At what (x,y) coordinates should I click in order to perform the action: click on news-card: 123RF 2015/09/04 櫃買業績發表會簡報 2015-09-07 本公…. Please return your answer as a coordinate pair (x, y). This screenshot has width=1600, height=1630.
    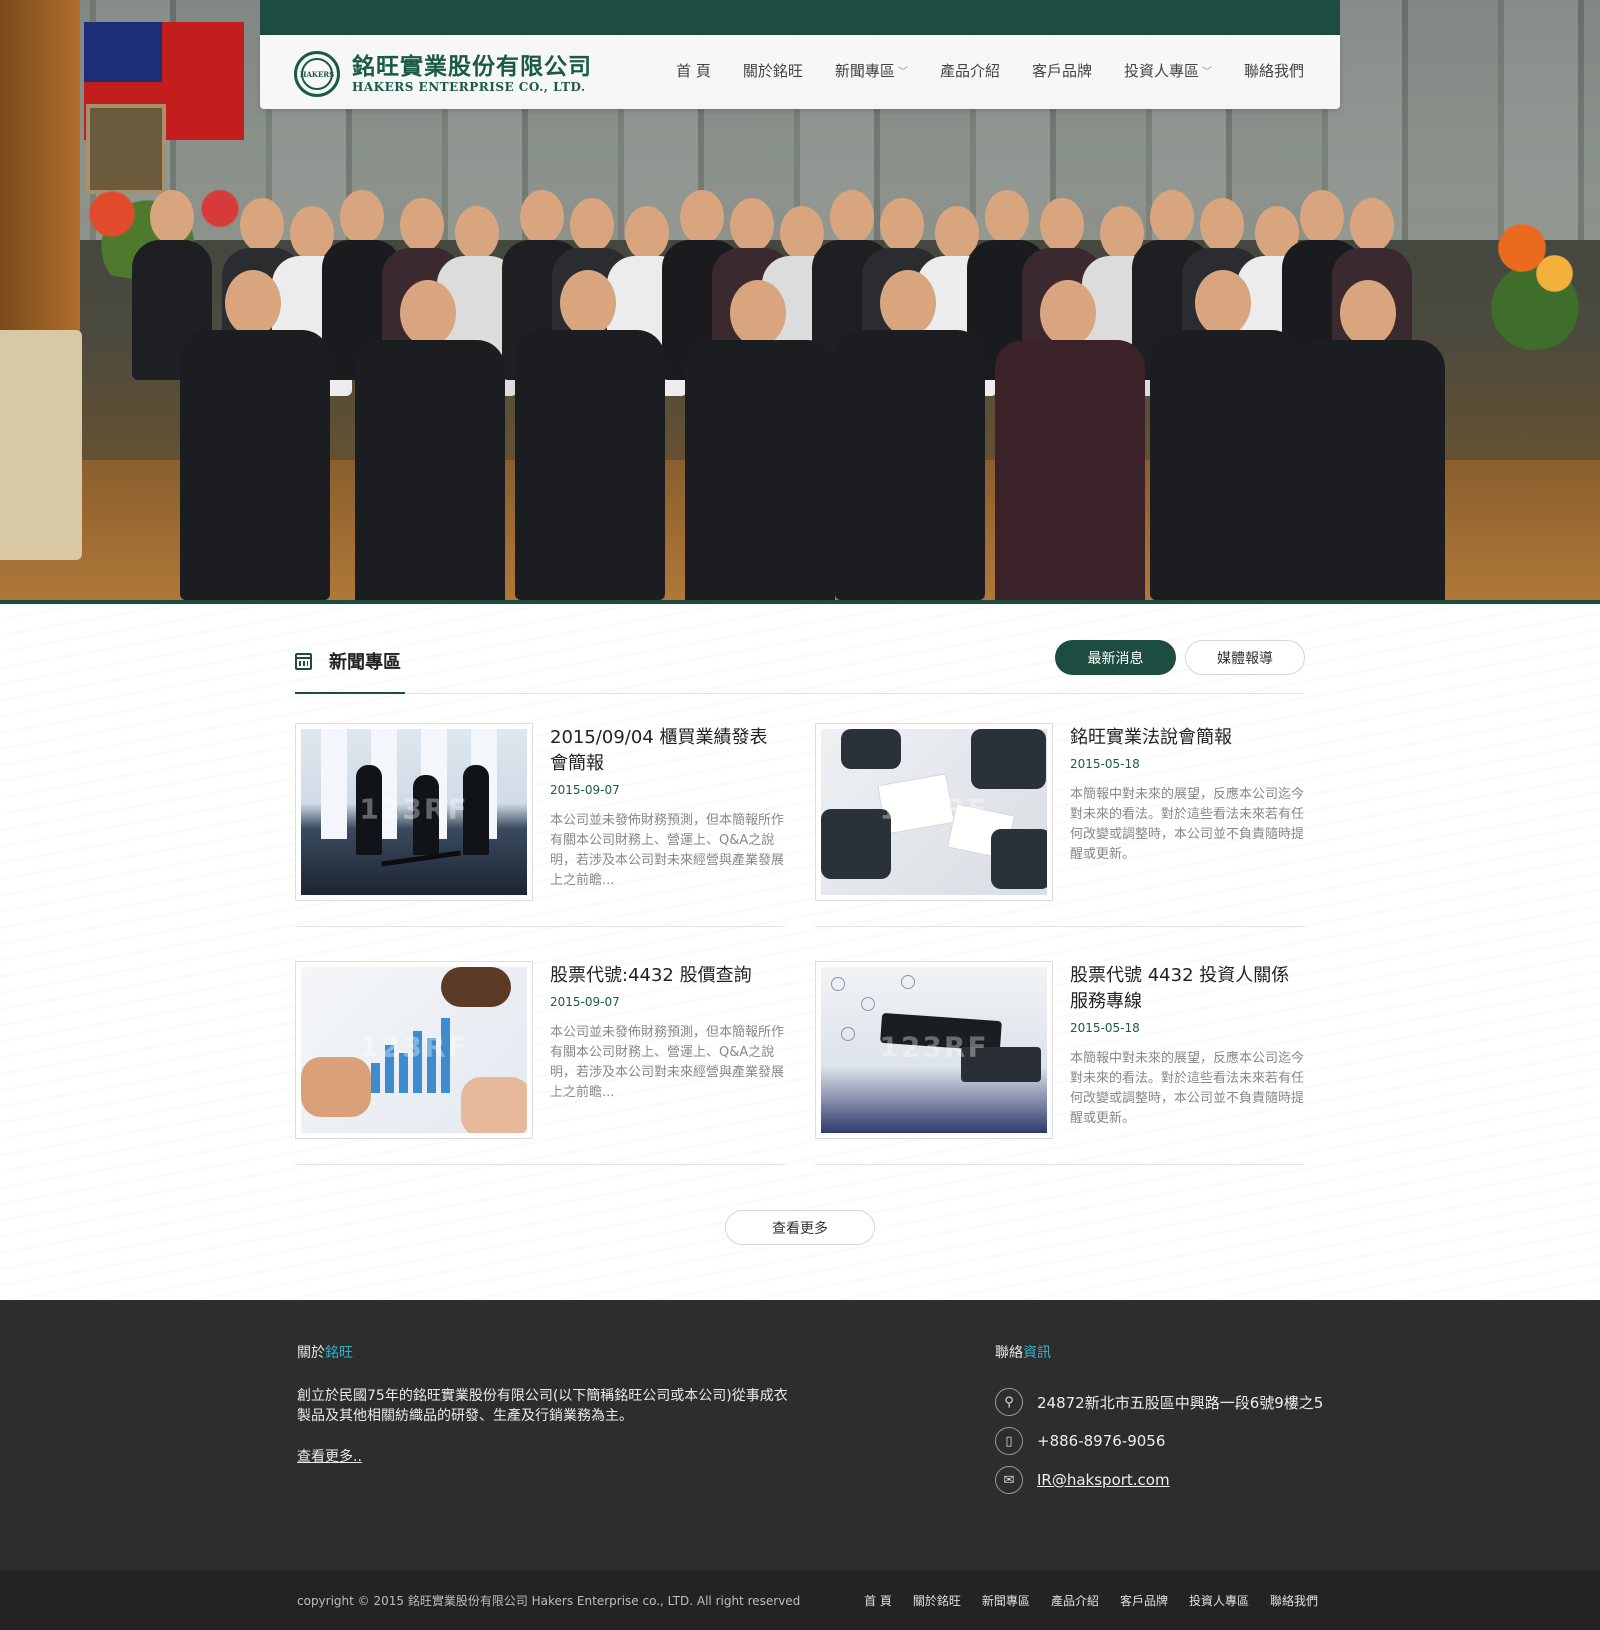
    Looking at the image, I should click on (540, 825).